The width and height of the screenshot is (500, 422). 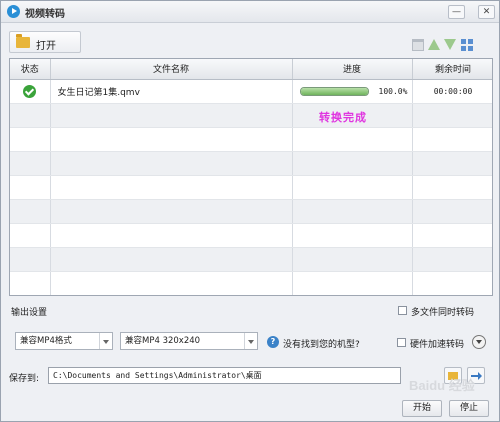 What do you see at coordinates (171, 69) in the screenshot?
I see `header-filename: 文件名称` at bounding box center [171, 69].